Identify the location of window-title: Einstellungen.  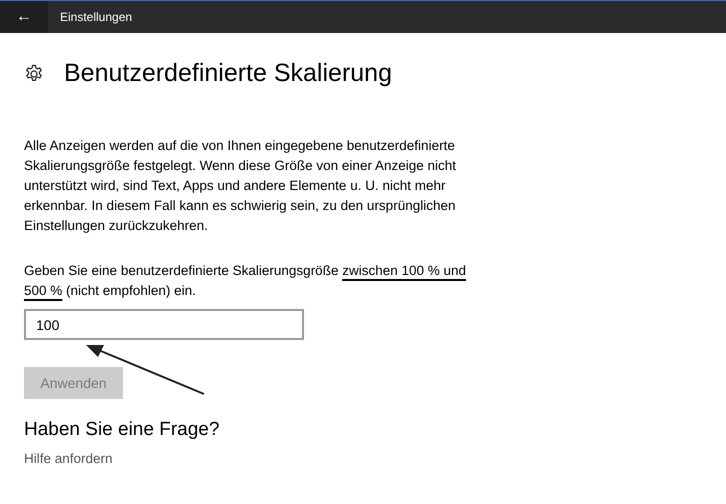
(96, 17).